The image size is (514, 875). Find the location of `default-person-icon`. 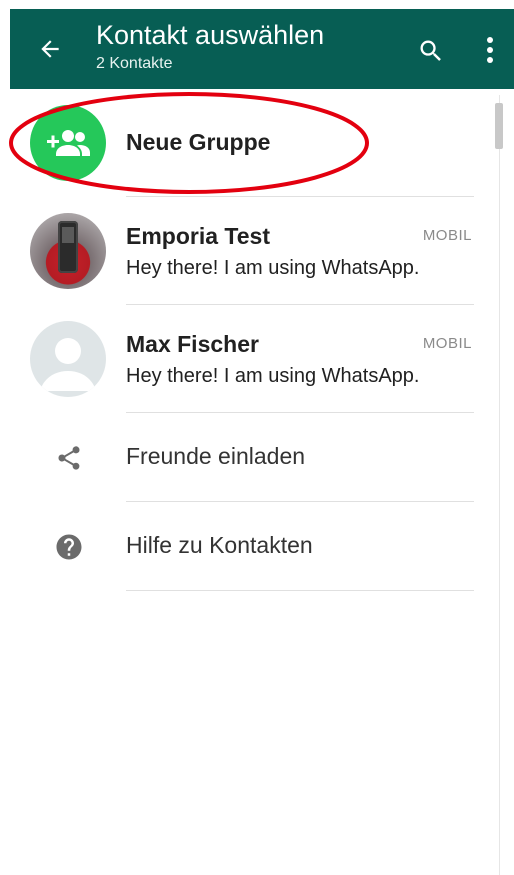

default-person-icon is located at coordinates (68, 364).